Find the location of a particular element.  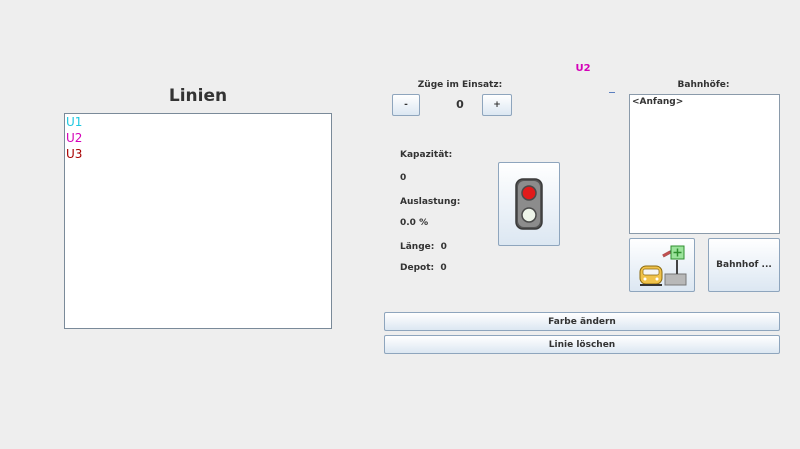

line-item: U2 is located at coordinates (198, 138).